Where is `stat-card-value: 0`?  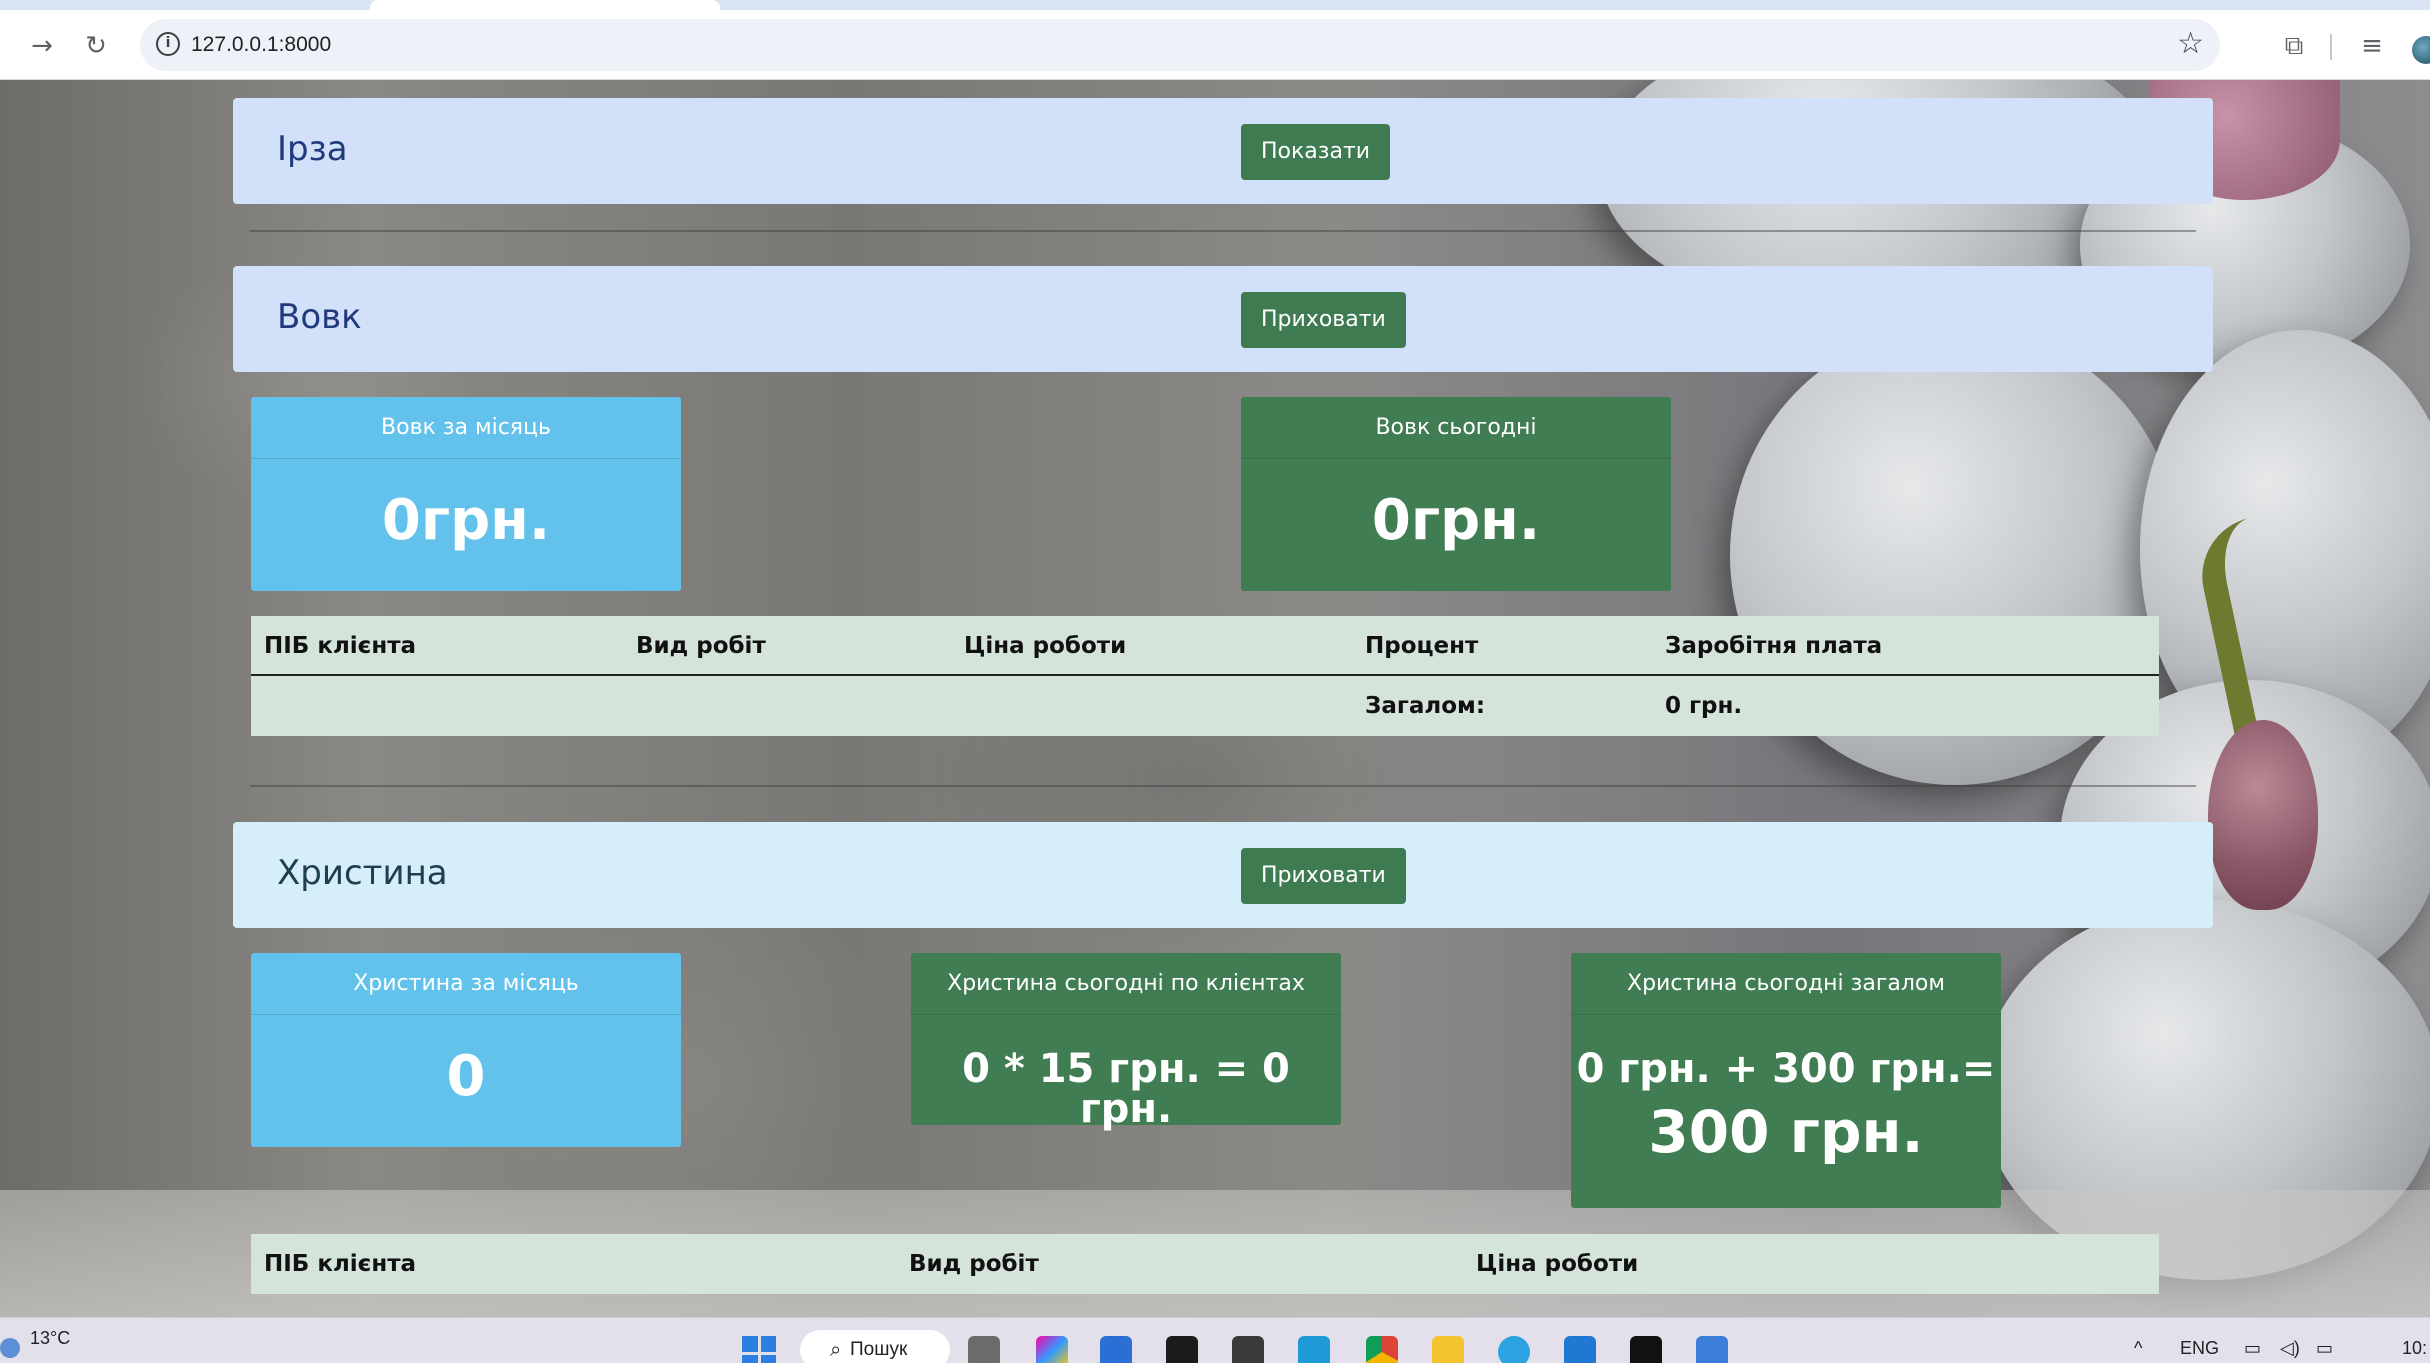
stat-card-value: 0 is located at coordinates (466, 1076).